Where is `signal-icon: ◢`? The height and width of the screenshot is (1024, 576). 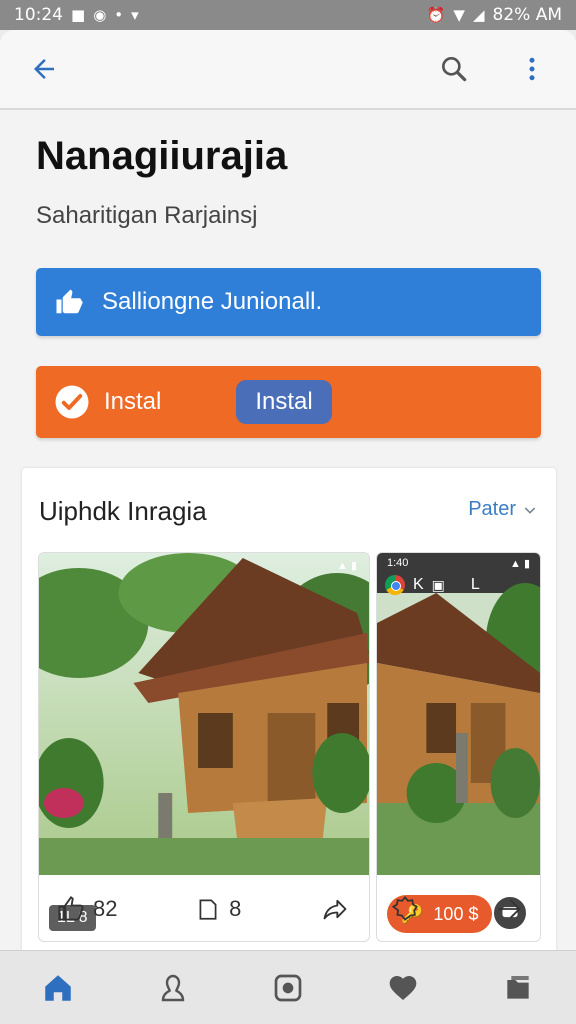
signal-icon: ◢ is located at coordinates (478, 14).